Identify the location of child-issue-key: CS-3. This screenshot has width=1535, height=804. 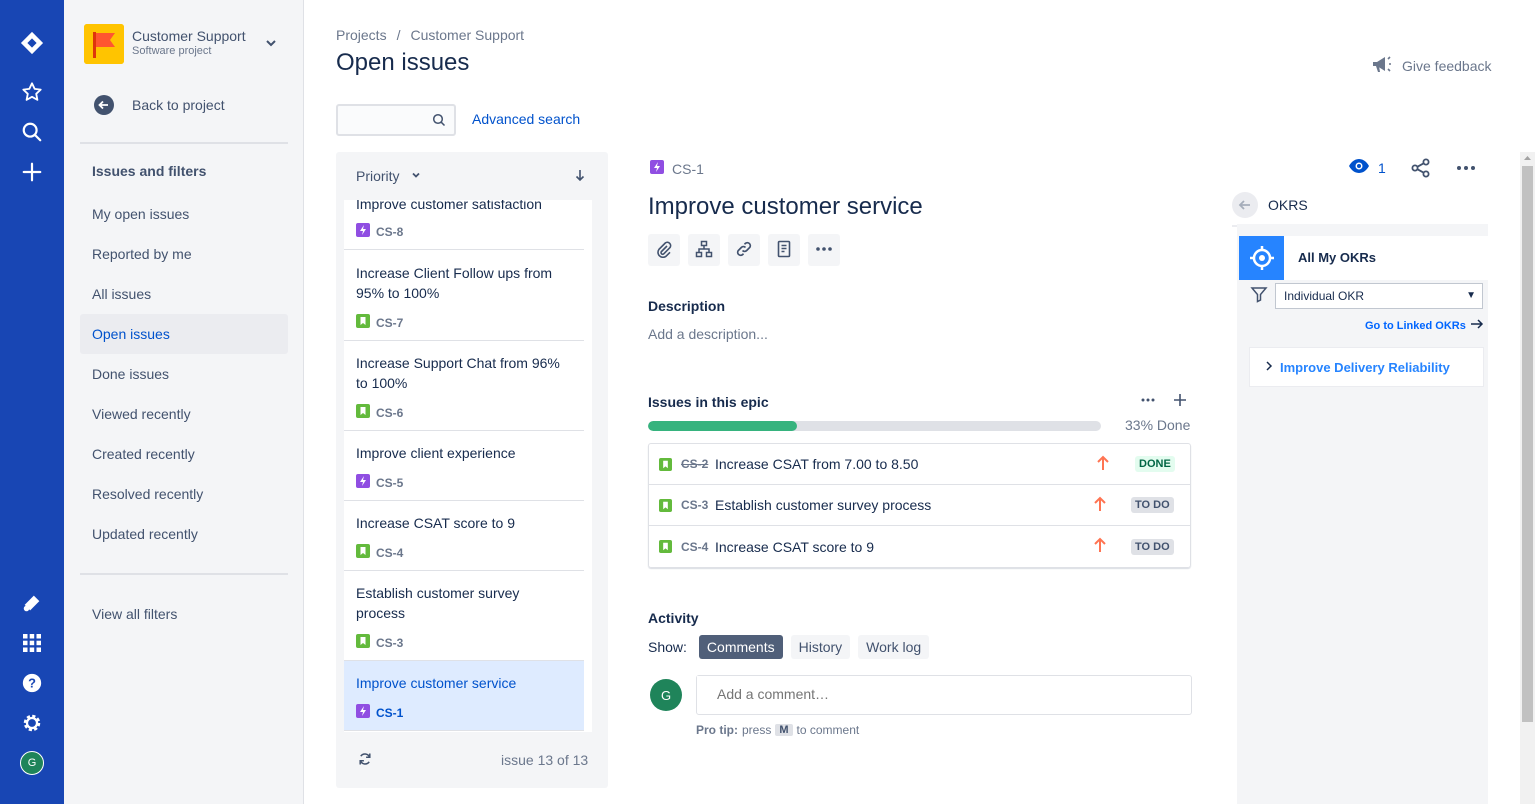
(694, 505).